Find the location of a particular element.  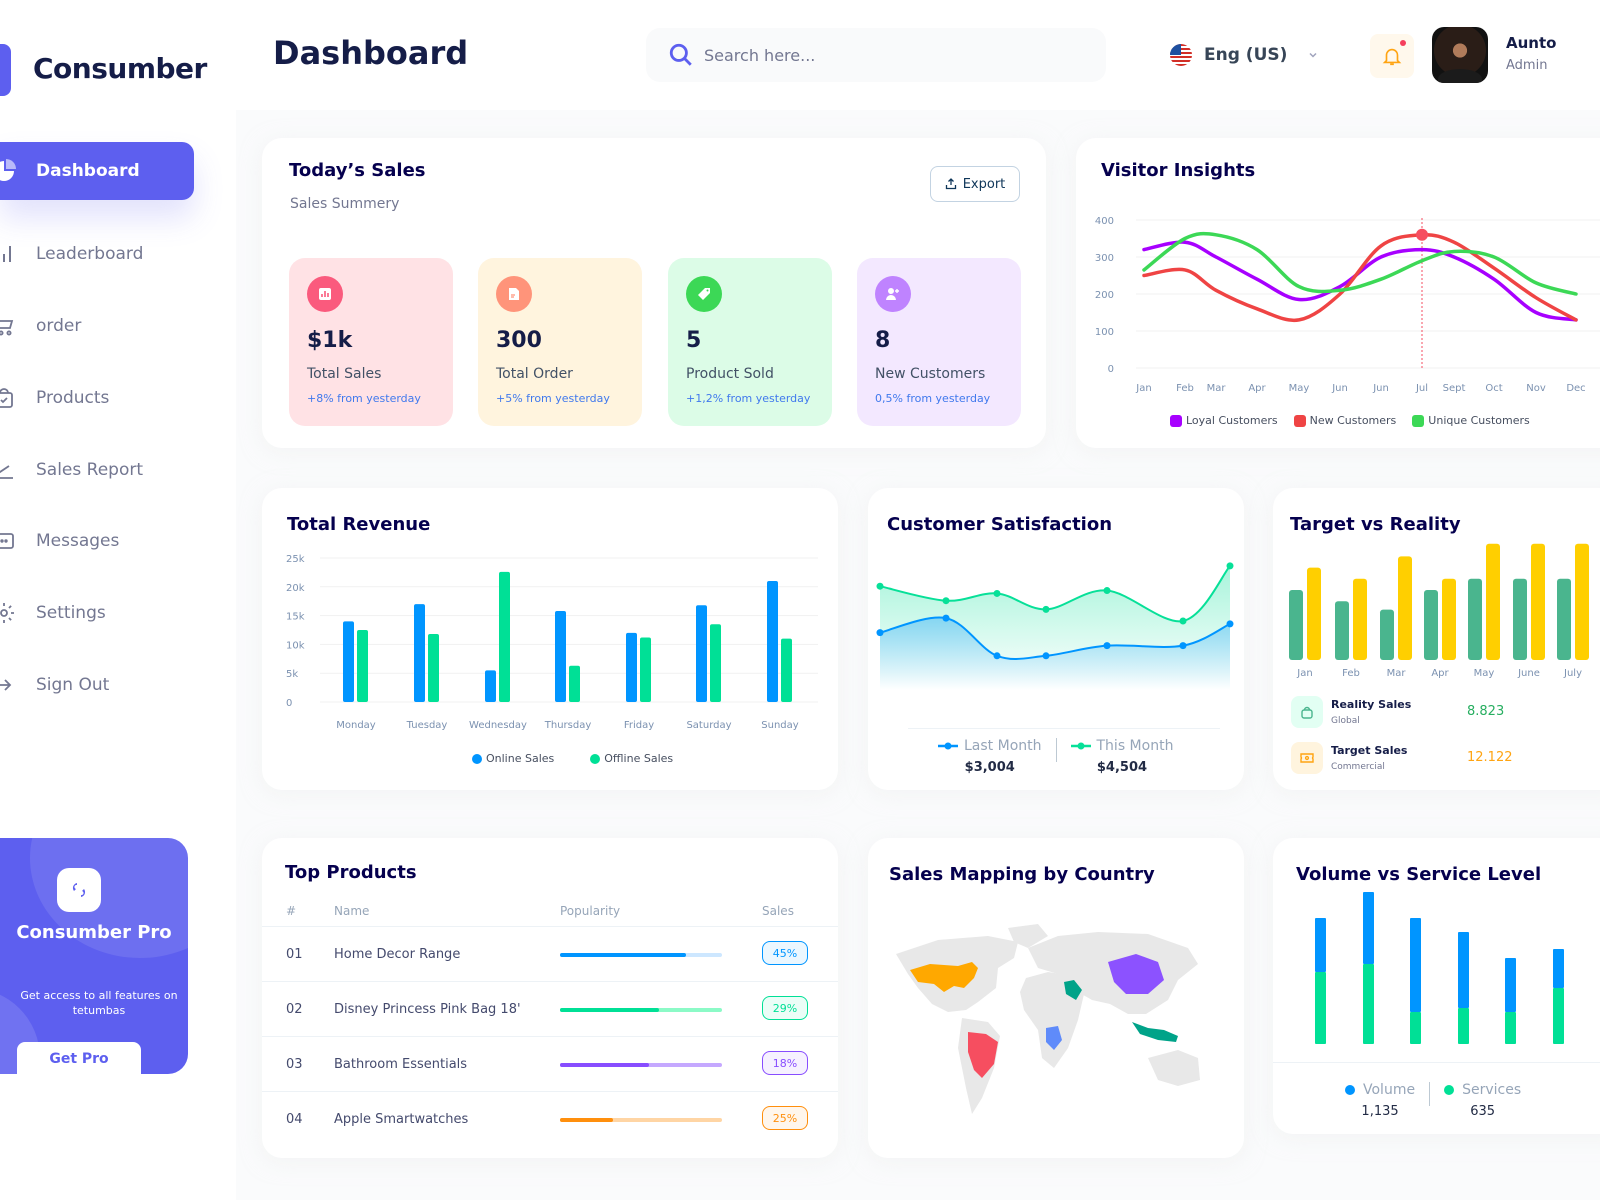

sidebar-item-sign-out: Sign Out is located at coordinates (97, 685).